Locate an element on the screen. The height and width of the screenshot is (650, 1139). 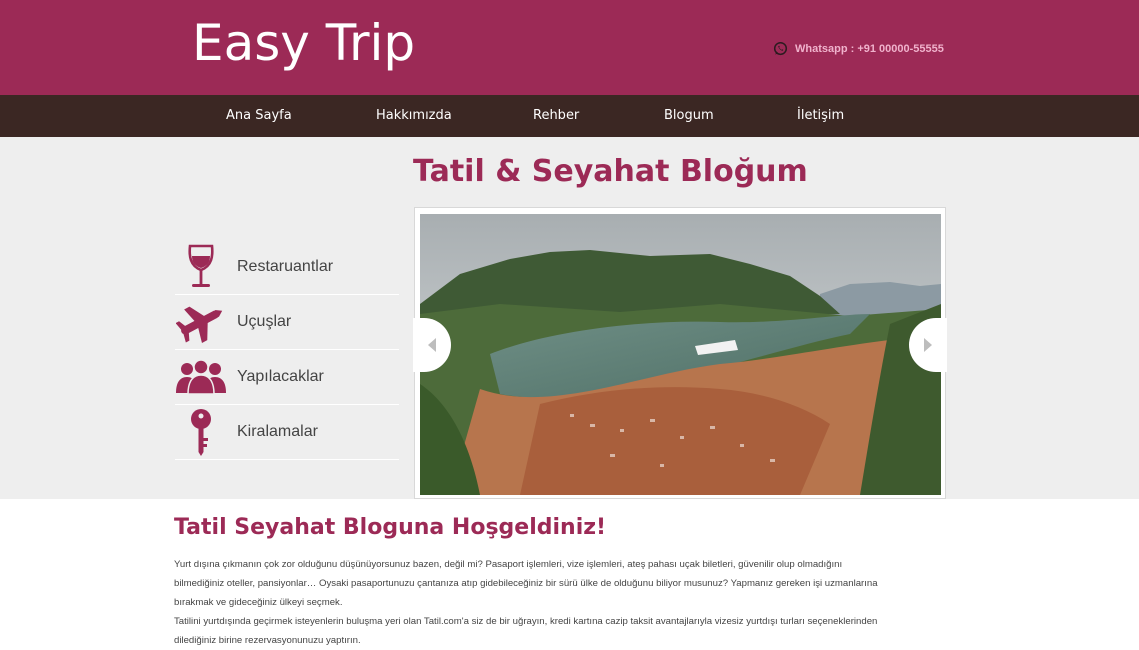
site-logo: Easy Trip is located at coordinates (303, 43).